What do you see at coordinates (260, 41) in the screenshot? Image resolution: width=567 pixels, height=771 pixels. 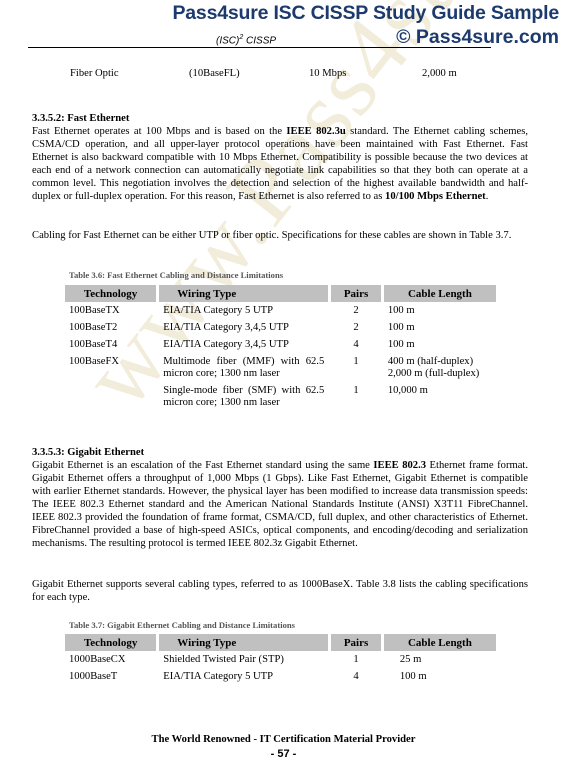 I see `running-head-tail: CISSP` at bounding box center [260, 41].